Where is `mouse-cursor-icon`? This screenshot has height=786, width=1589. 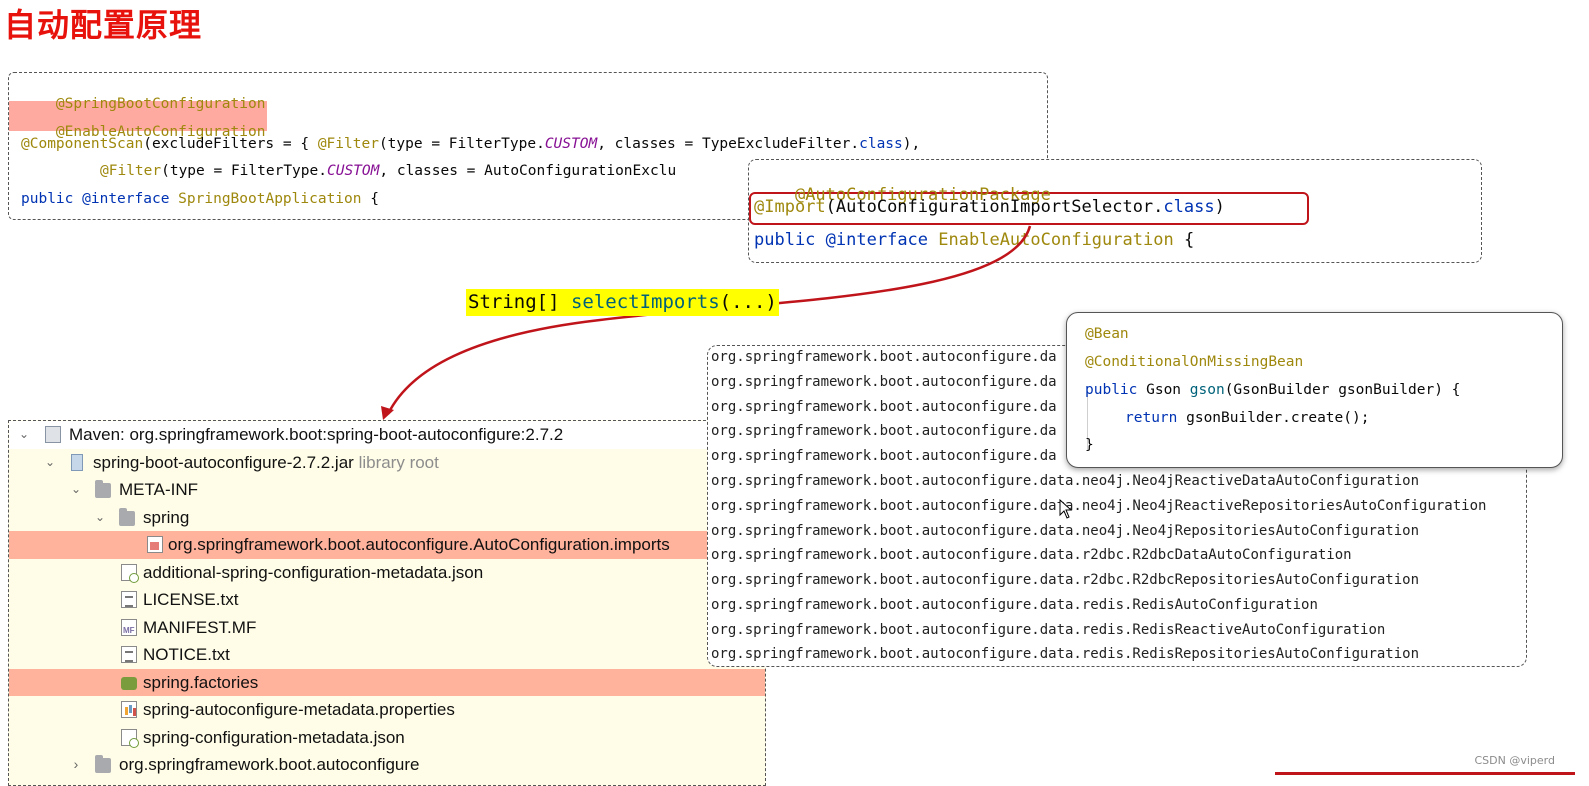
mouse-cursor-icon is located at coordinates (1066, 509).